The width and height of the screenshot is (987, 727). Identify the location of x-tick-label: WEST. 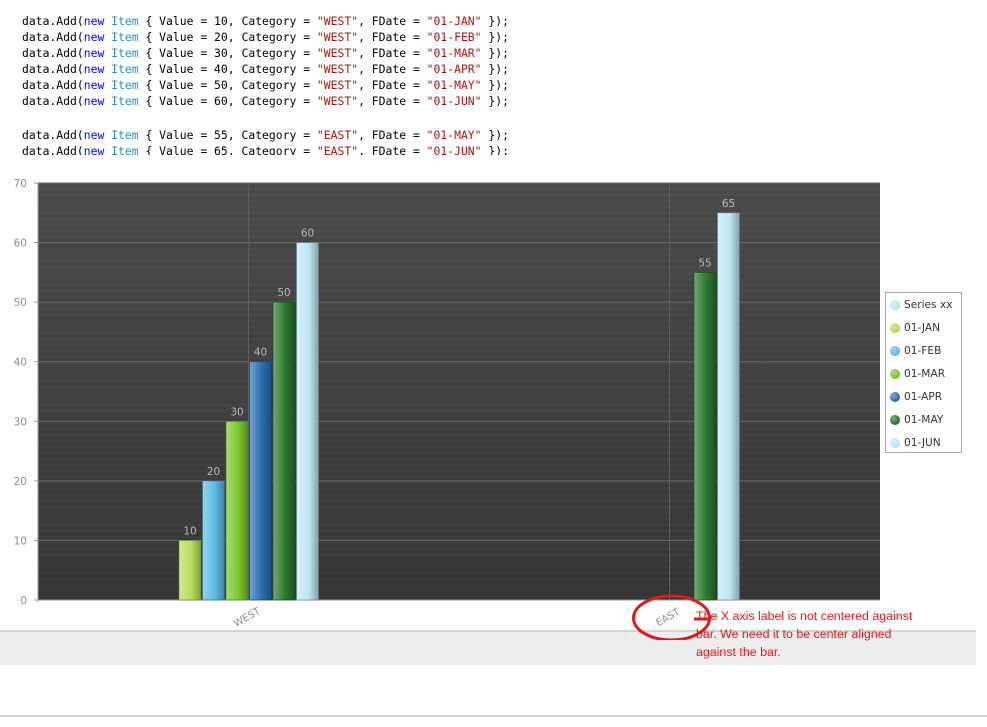
(247, 617).